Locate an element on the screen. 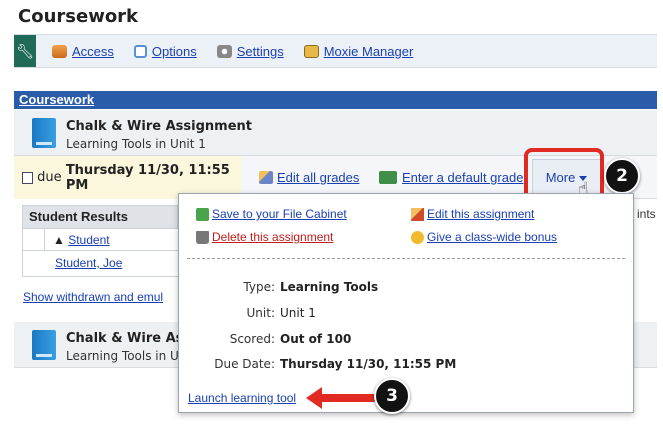 The height and width of the screenshot is (437, 663). type-value: Learning Tools is located at coordinates (329, 287).